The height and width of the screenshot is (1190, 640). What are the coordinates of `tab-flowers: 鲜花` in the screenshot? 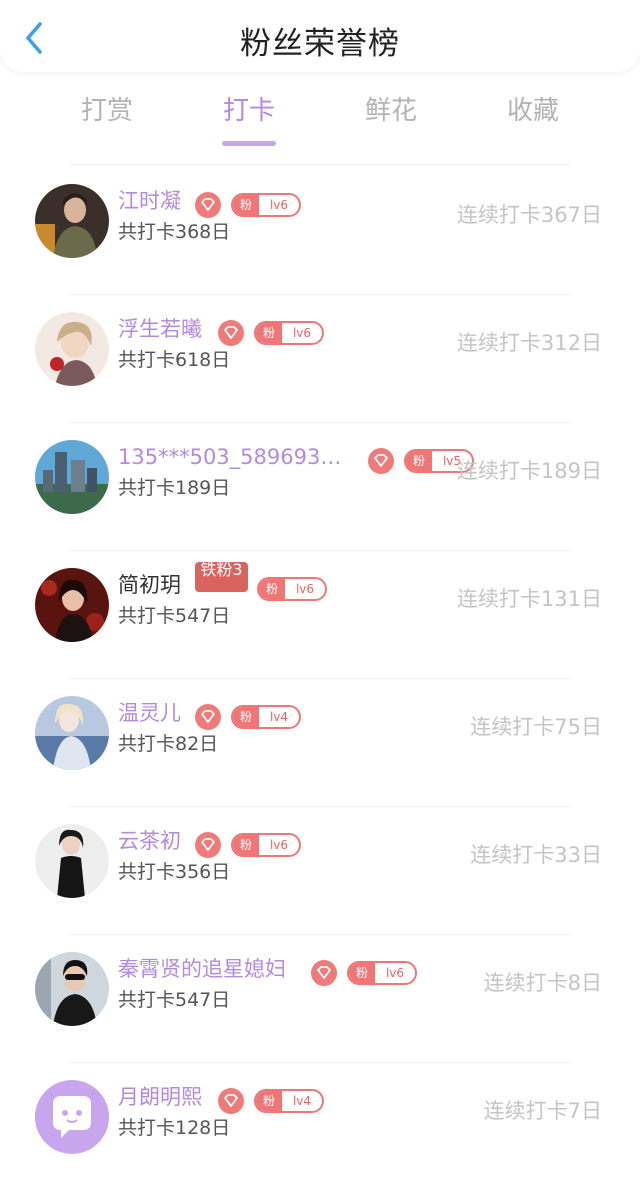 It's located at (391, 118).